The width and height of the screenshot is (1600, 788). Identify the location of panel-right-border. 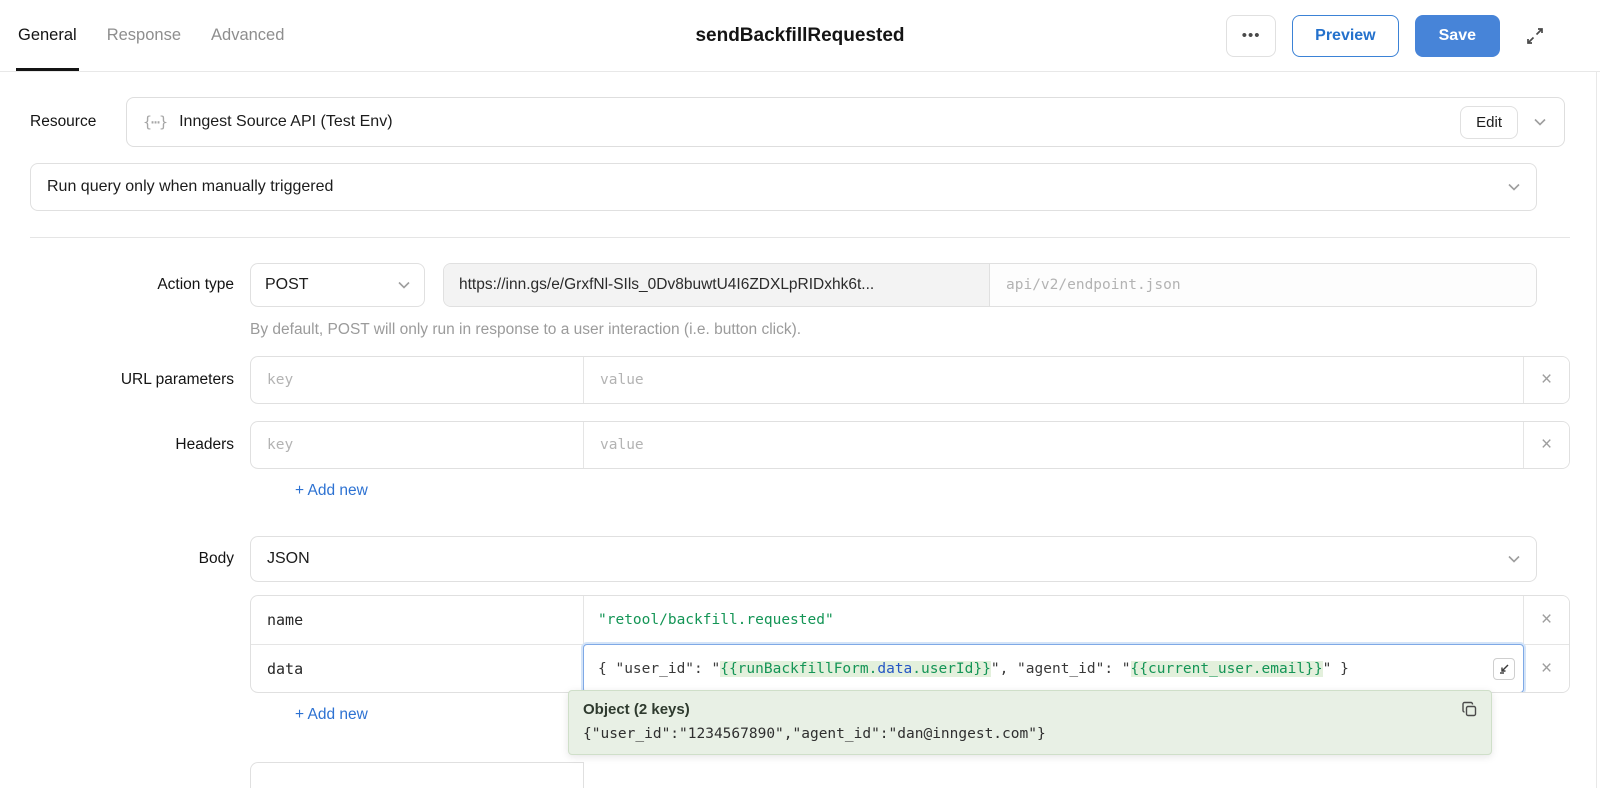
(1596, 430).